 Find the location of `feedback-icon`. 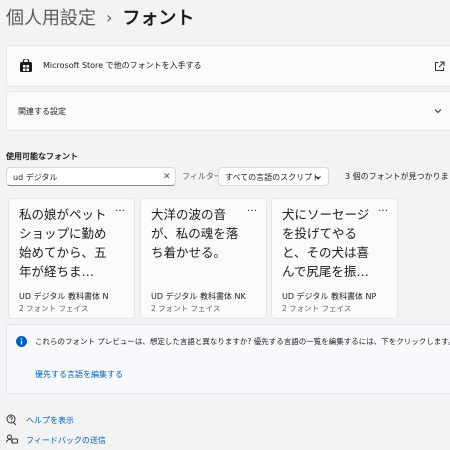

feedback-icon is located at coordinates (12, 439).